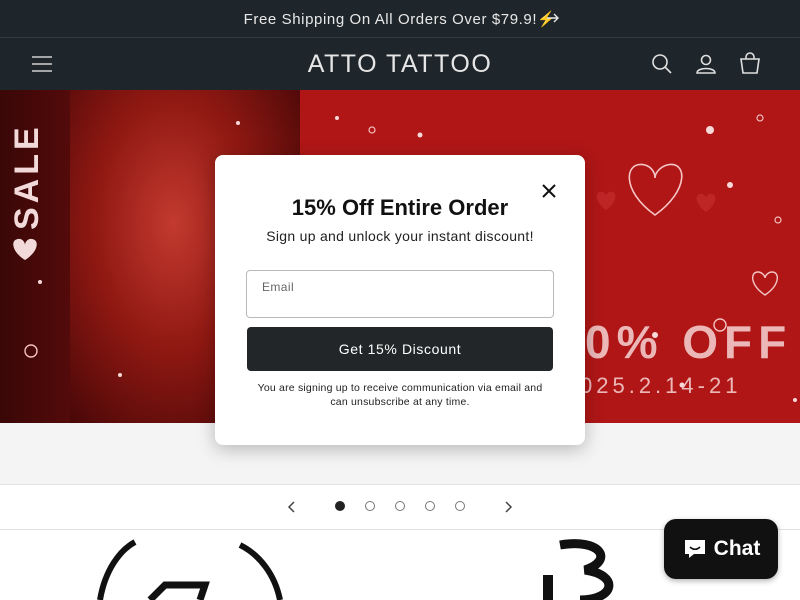 This screenshot has width=800, height=600. Describe the element at coordinates (706, 64) in the screenshot. I see `user-icon` at that location.